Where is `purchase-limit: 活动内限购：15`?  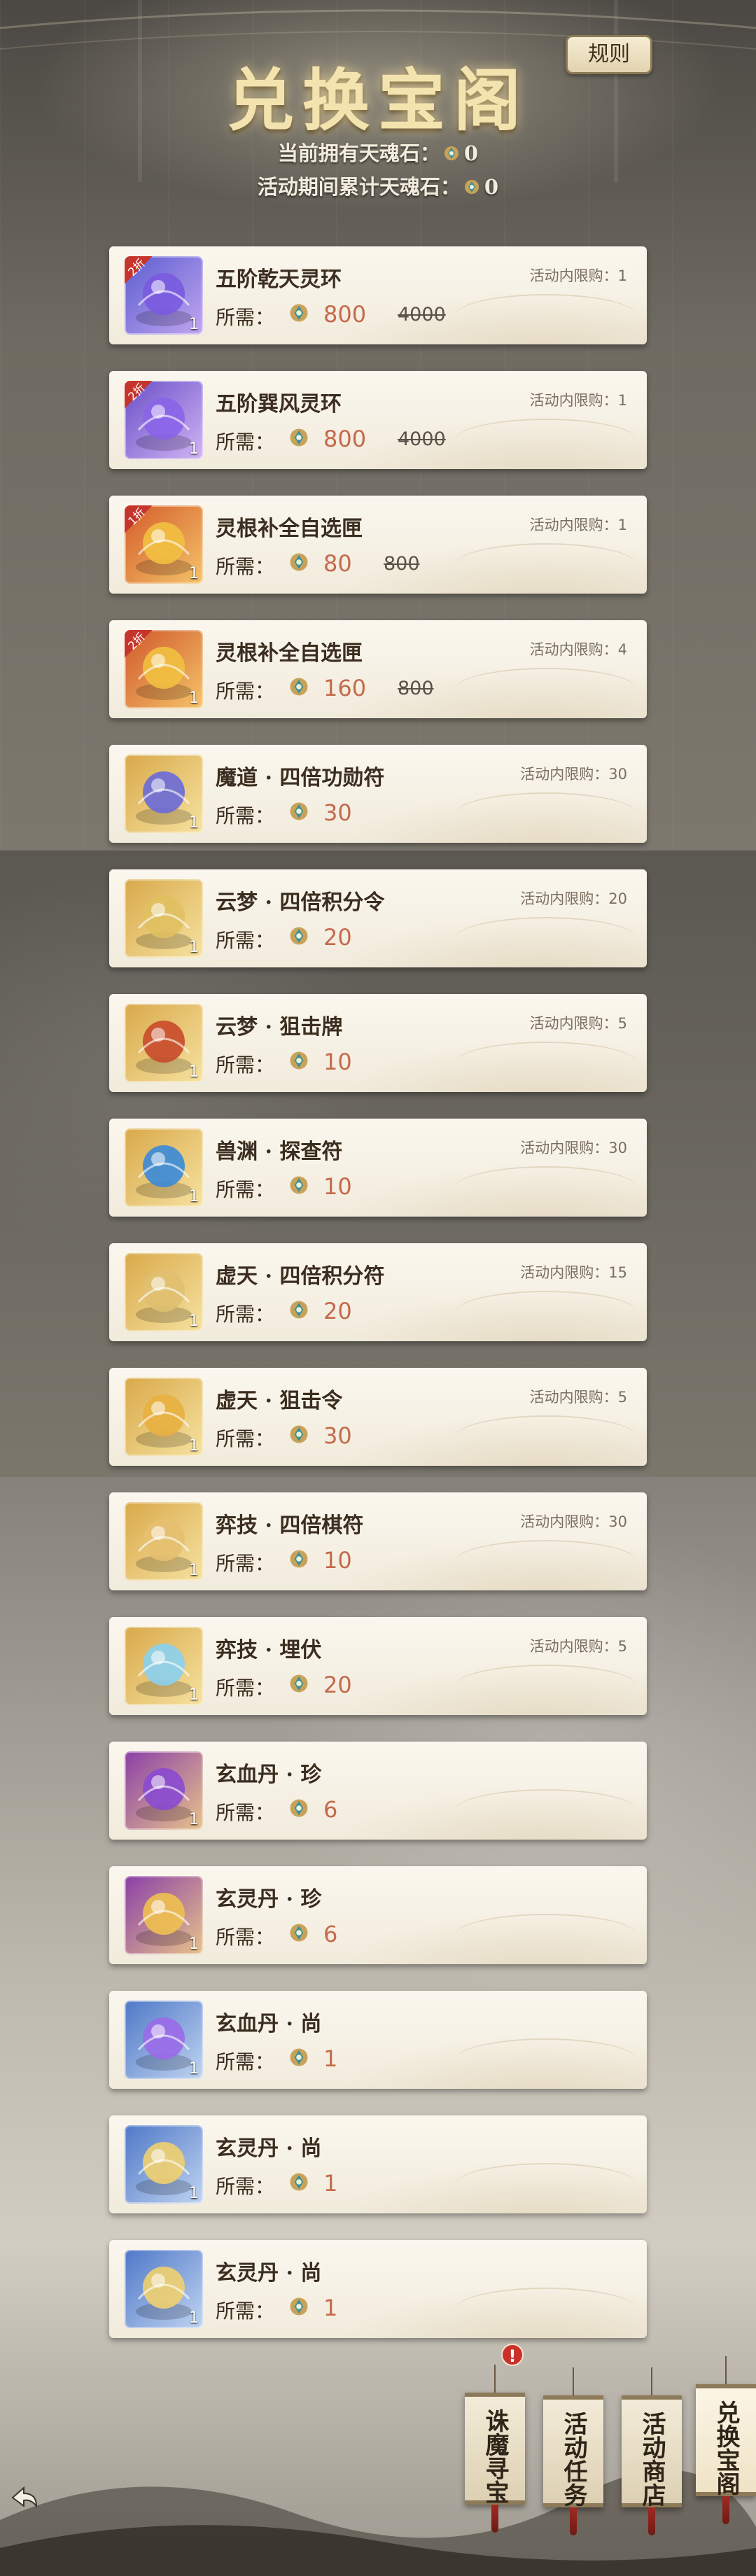
purchase-limit: 活动内限购：15 is located at coordinates (573, 1272).